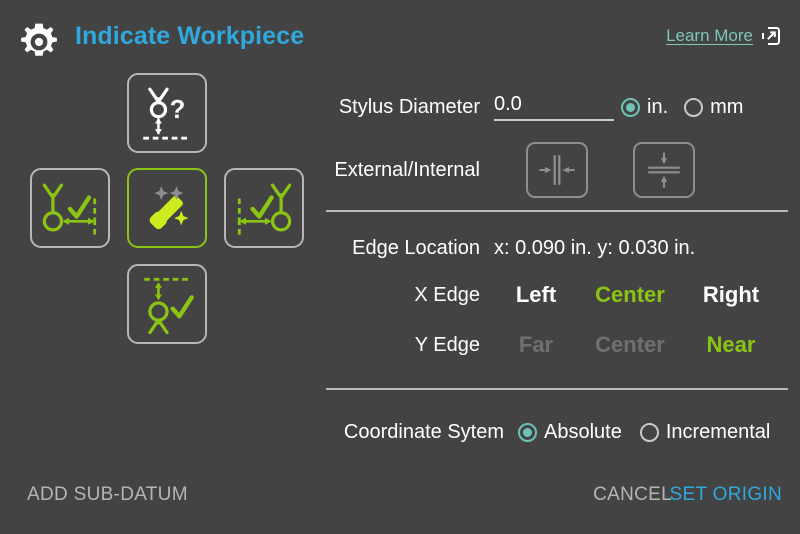 Image resolution: width=800 pixels, height=534 pixels. I want to click on y-edge-row: Y Edge Far Center Near, so click(553, 345).